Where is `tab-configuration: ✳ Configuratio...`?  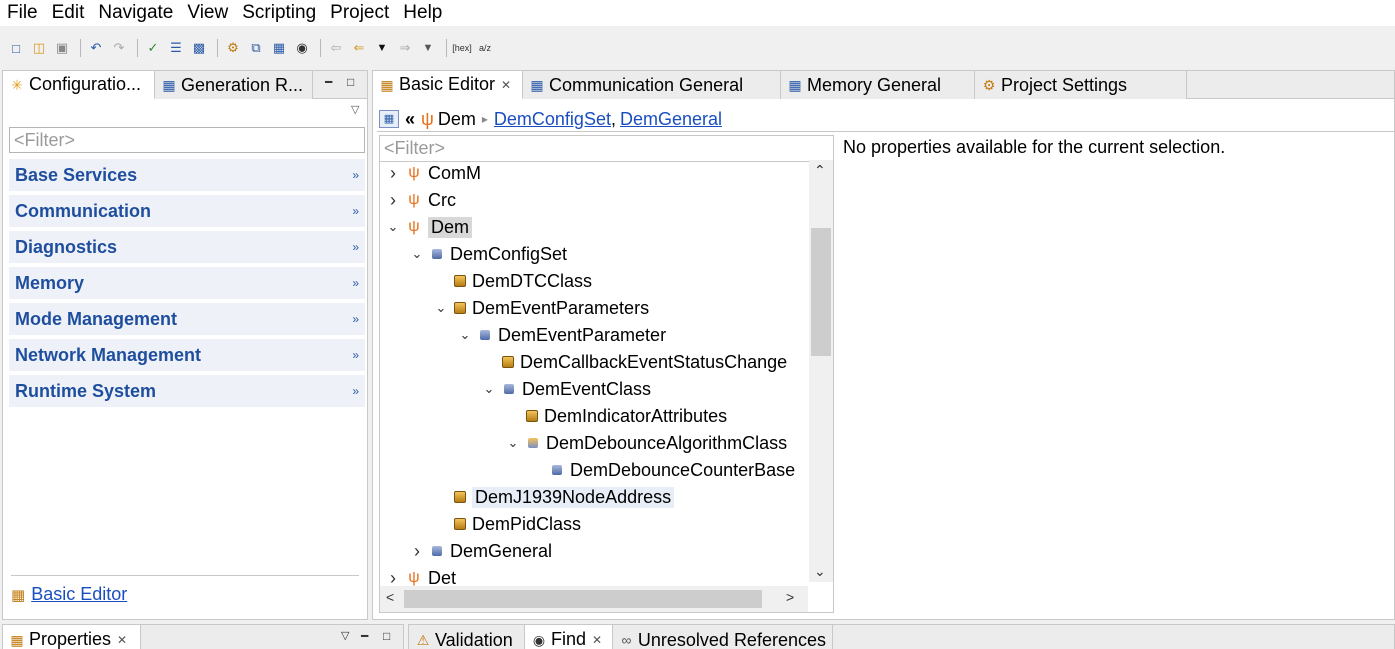 tab-configuration: ✳ Configuratio... is located at coordinates (79, 85).